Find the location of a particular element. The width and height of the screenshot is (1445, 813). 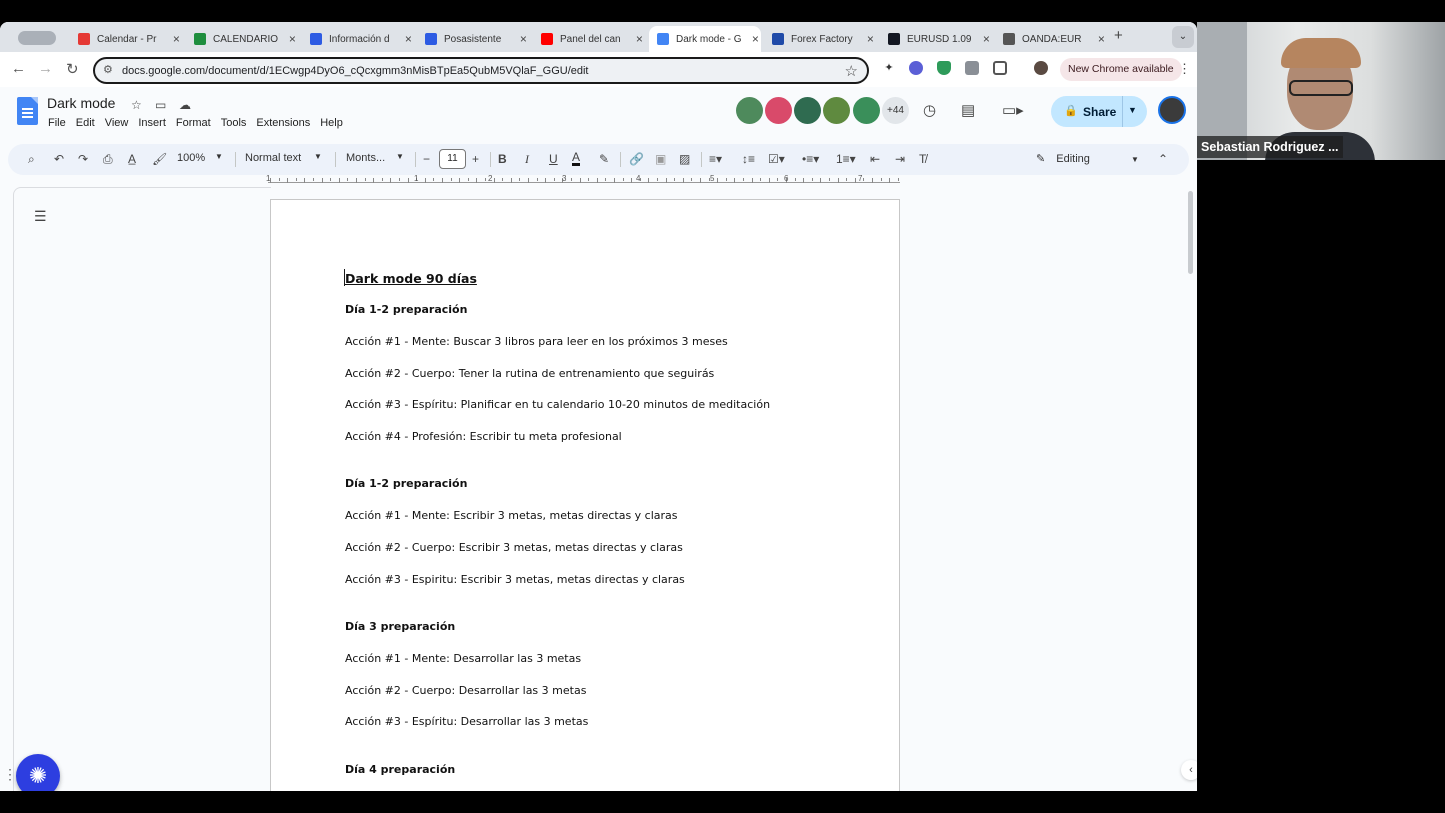

cloud-status-icon: ☁ is located at coordinates (185, 105).